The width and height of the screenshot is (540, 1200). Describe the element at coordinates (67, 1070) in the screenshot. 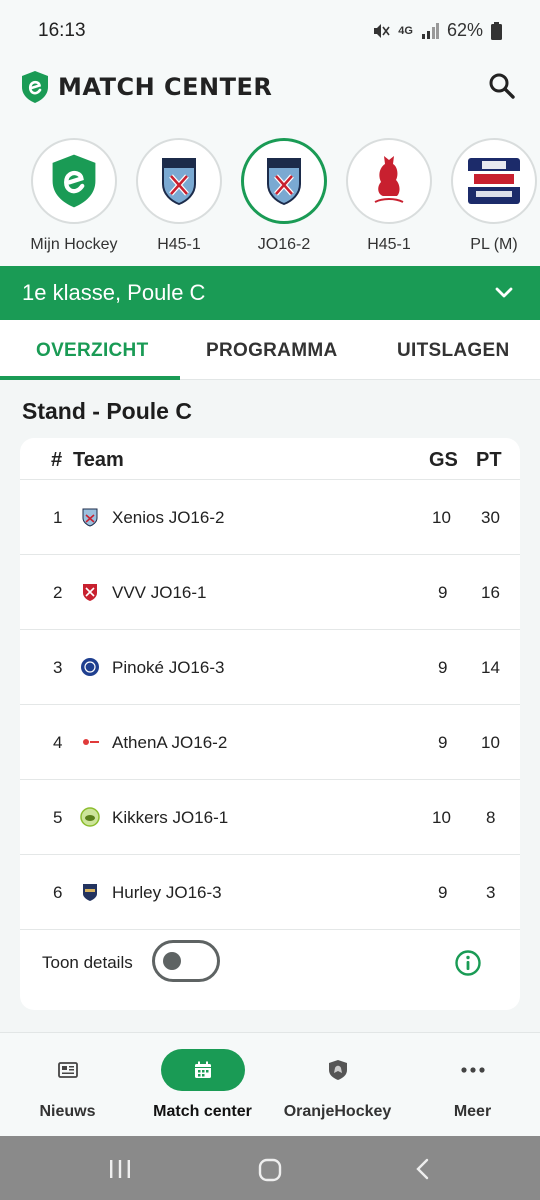

I see `news-icon` at that location.